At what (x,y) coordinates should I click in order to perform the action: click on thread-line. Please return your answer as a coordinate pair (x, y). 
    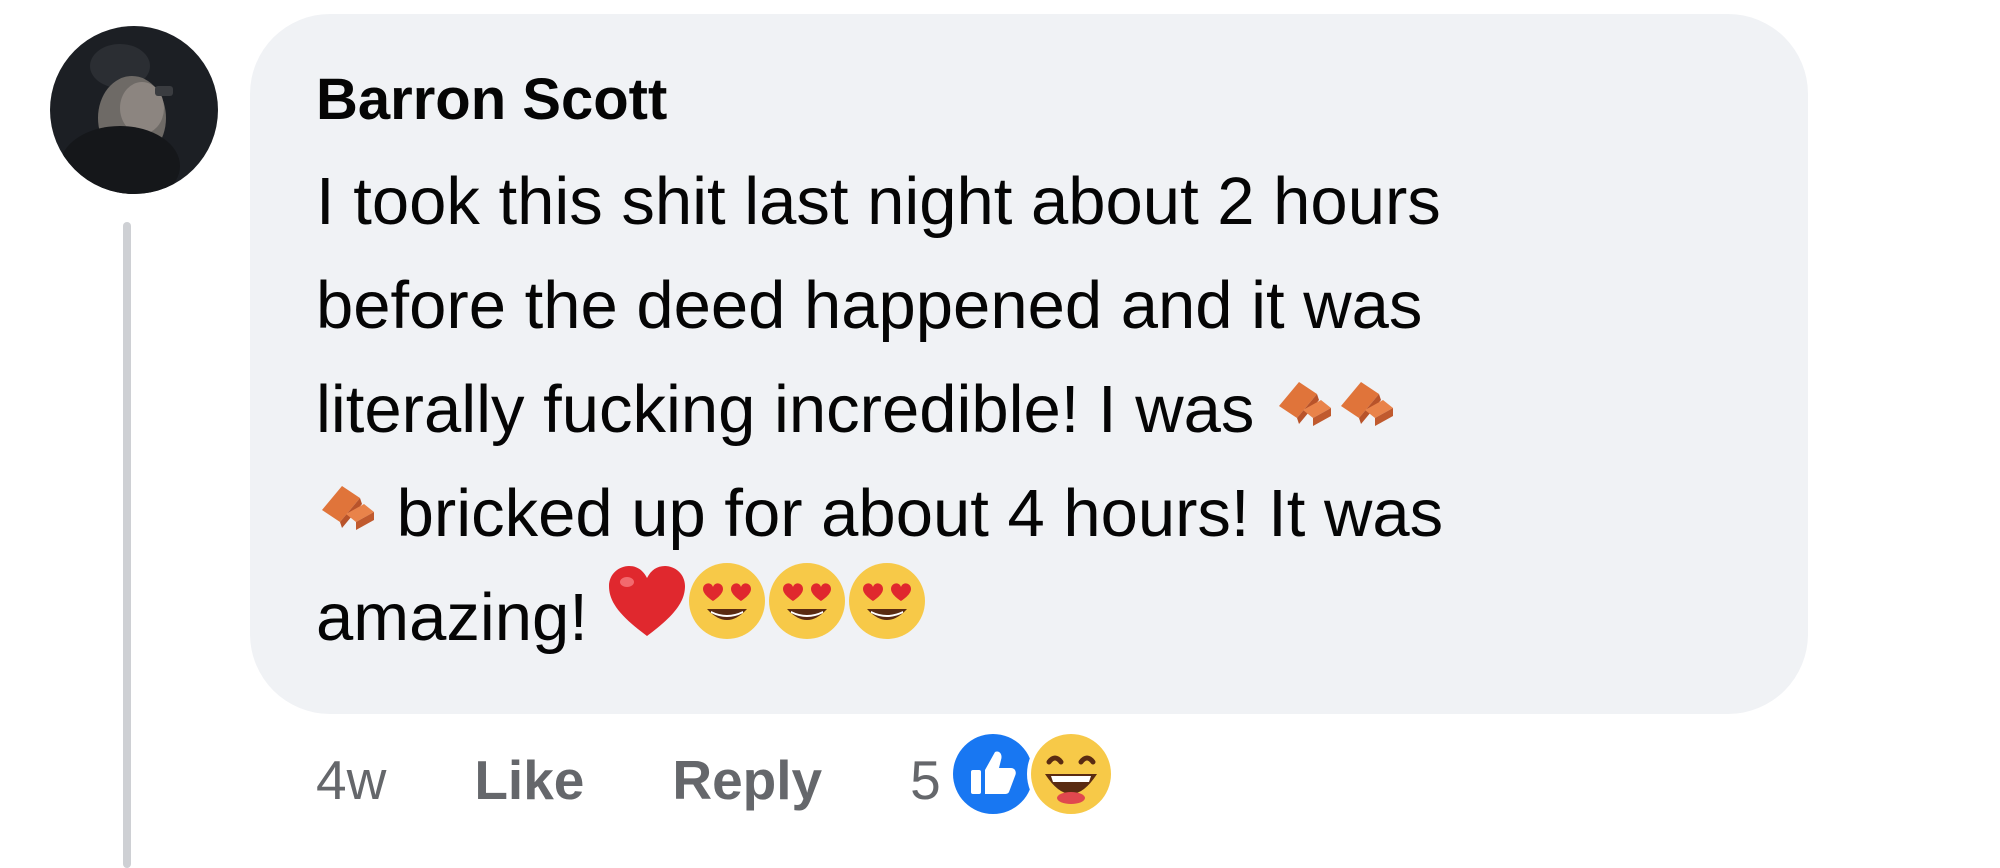
    Looking at the image, I should click on (127, 545).